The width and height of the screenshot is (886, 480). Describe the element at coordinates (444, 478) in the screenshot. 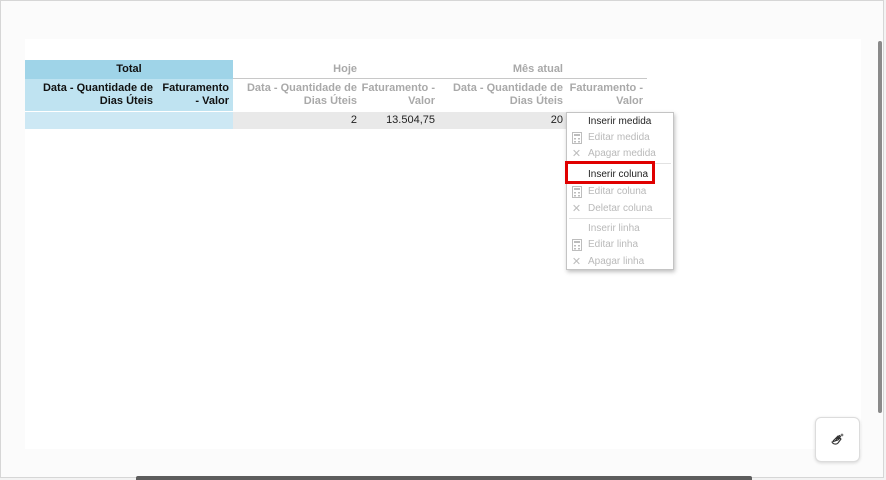

I see `bottom-scroll-indicator` at that location.